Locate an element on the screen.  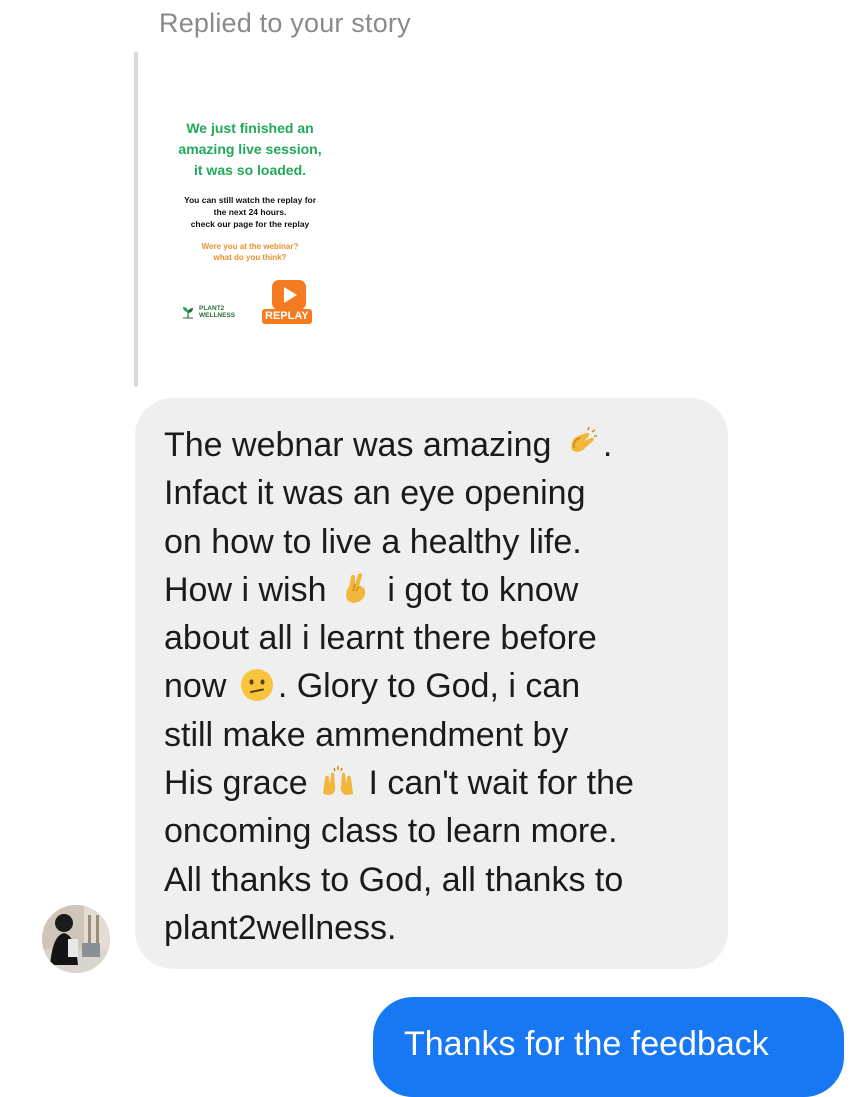
story-question-line: what do you think? is located at coordinates (250, 257).